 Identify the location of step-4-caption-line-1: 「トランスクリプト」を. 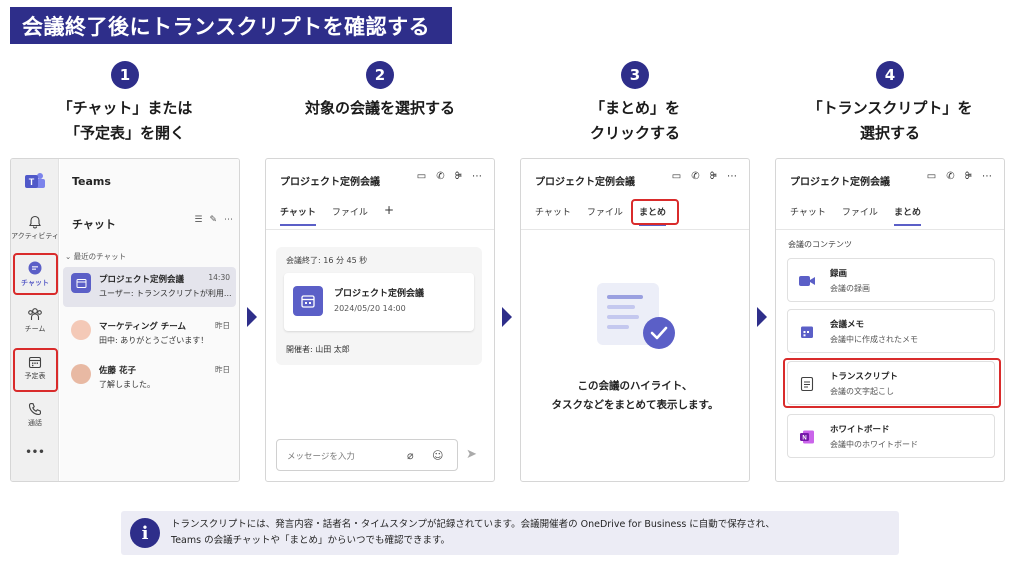
(890, 108).